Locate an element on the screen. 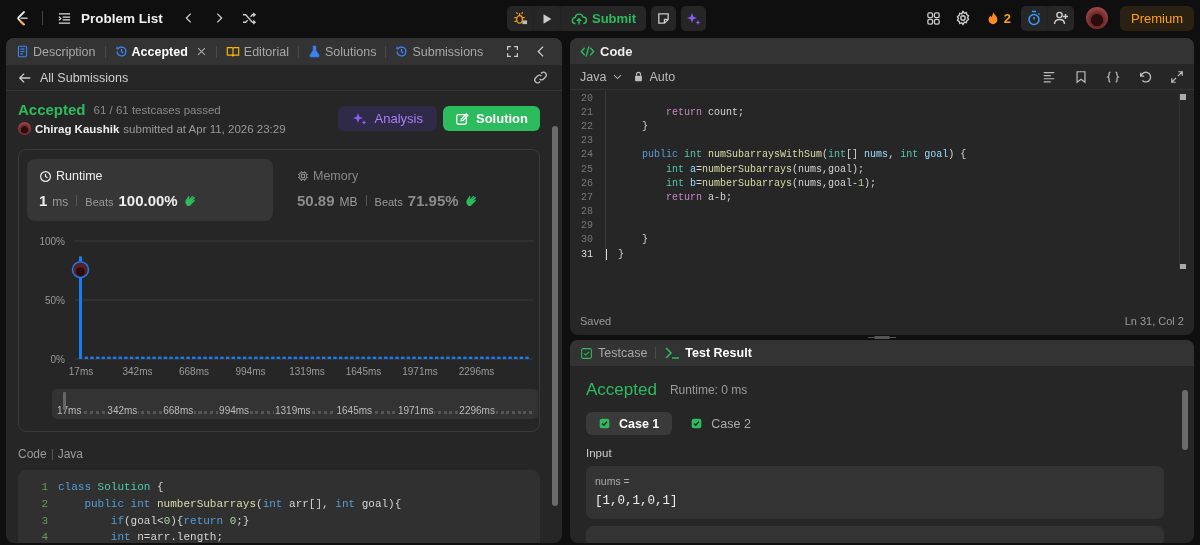 The height and width of the screenshot is (545, 1200). tab: Submissions is located at coordinates (439, 51).